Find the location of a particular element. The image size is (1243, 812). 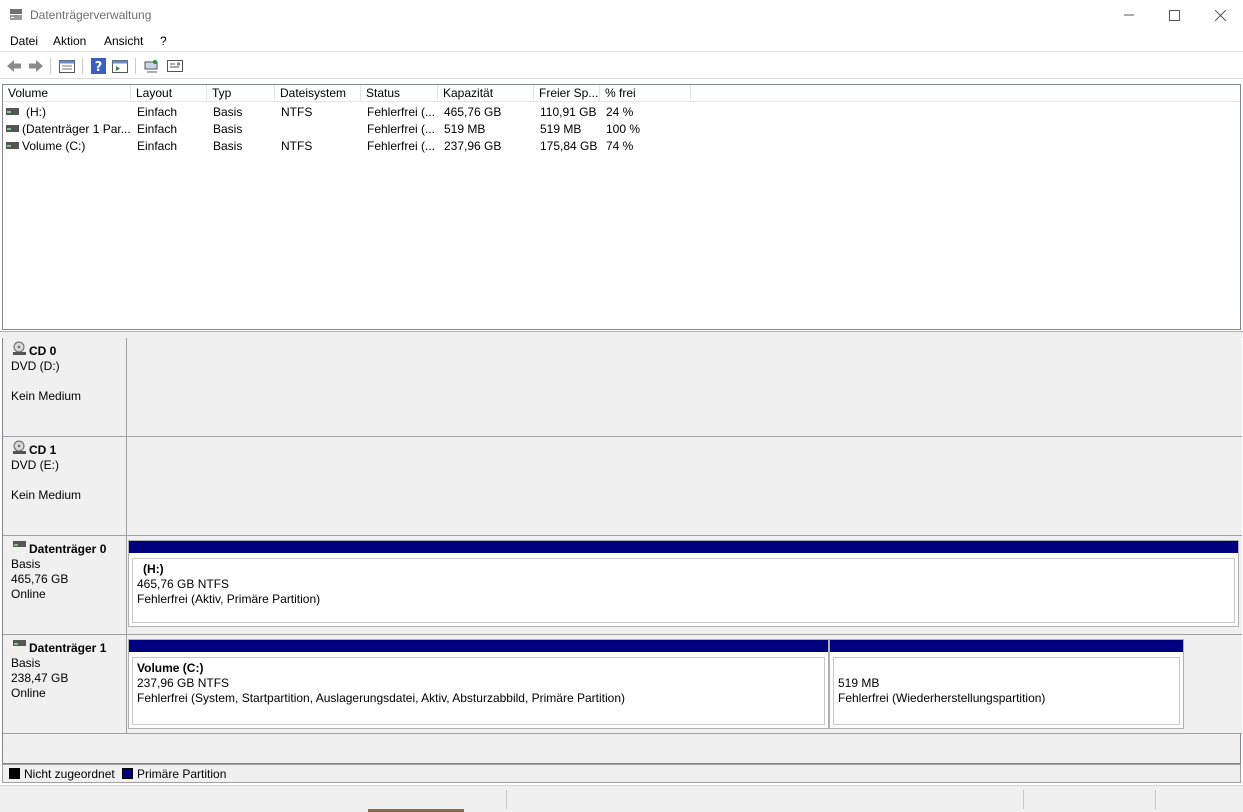

close-icon is located at coordinates (1220, 15).